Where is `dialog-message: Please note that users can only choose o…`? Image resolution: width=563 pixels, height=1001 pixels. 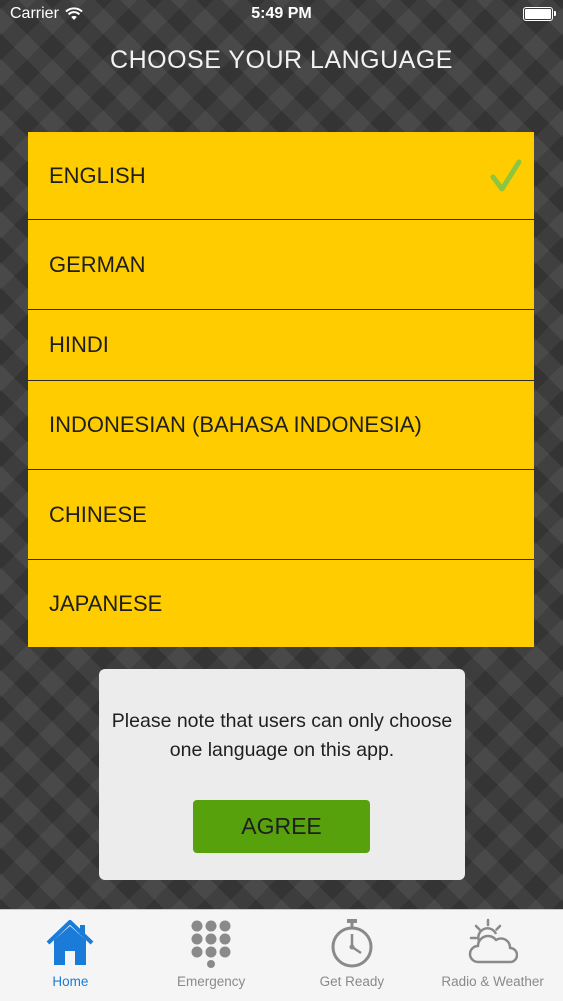 dialog-message: Please note that users can only choose o… is located at coordinates (282, 735).